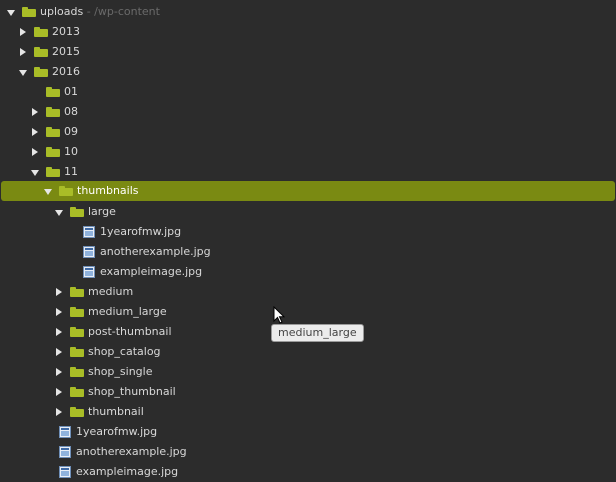 The height and width of the screenshot is (482, 616). I want to click on tree-item-name: 2016, so click(66, 71).